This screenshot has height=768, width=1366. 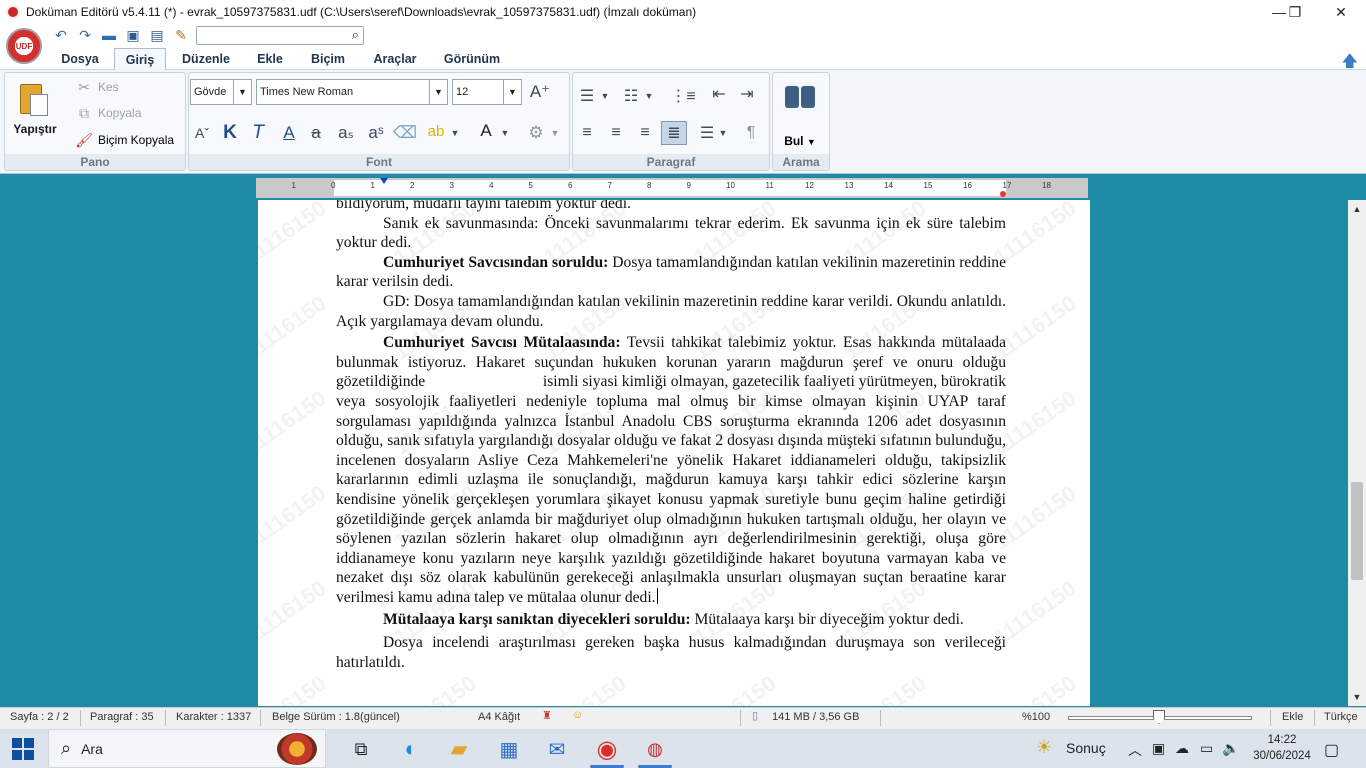 I want to click on paragraph-mark-icon: ¶, so click(x=751, y=133).